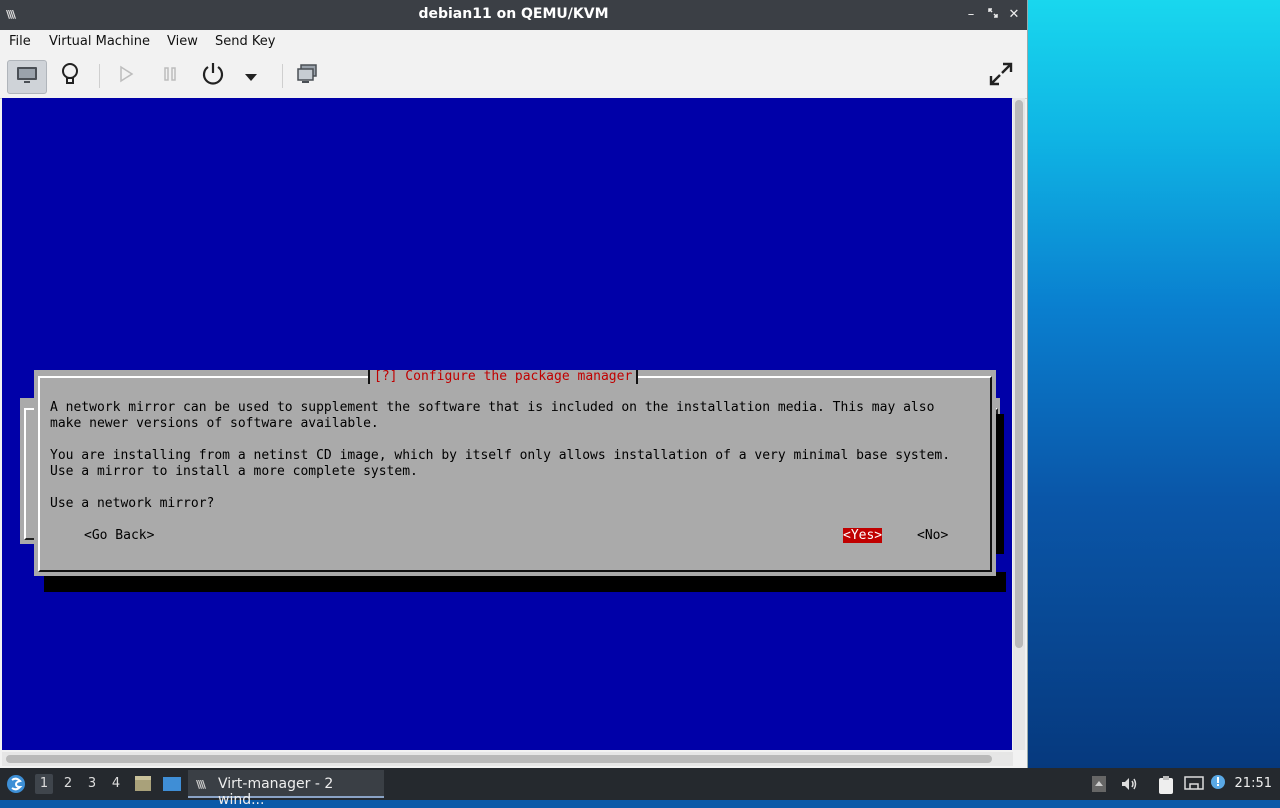  What do you see at coordinates (116, 783) in the screenshot?
I see `workspace-4: 4` at bounding box center [116, 783].